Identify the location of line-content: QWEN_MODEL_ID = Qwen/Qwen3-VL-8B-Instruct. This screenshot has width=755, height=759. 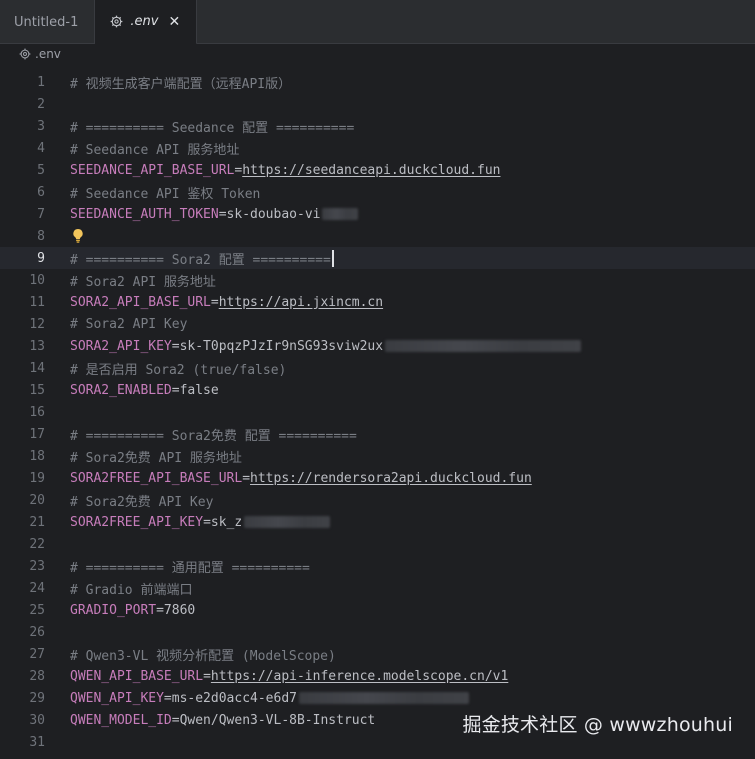
(222, 720).